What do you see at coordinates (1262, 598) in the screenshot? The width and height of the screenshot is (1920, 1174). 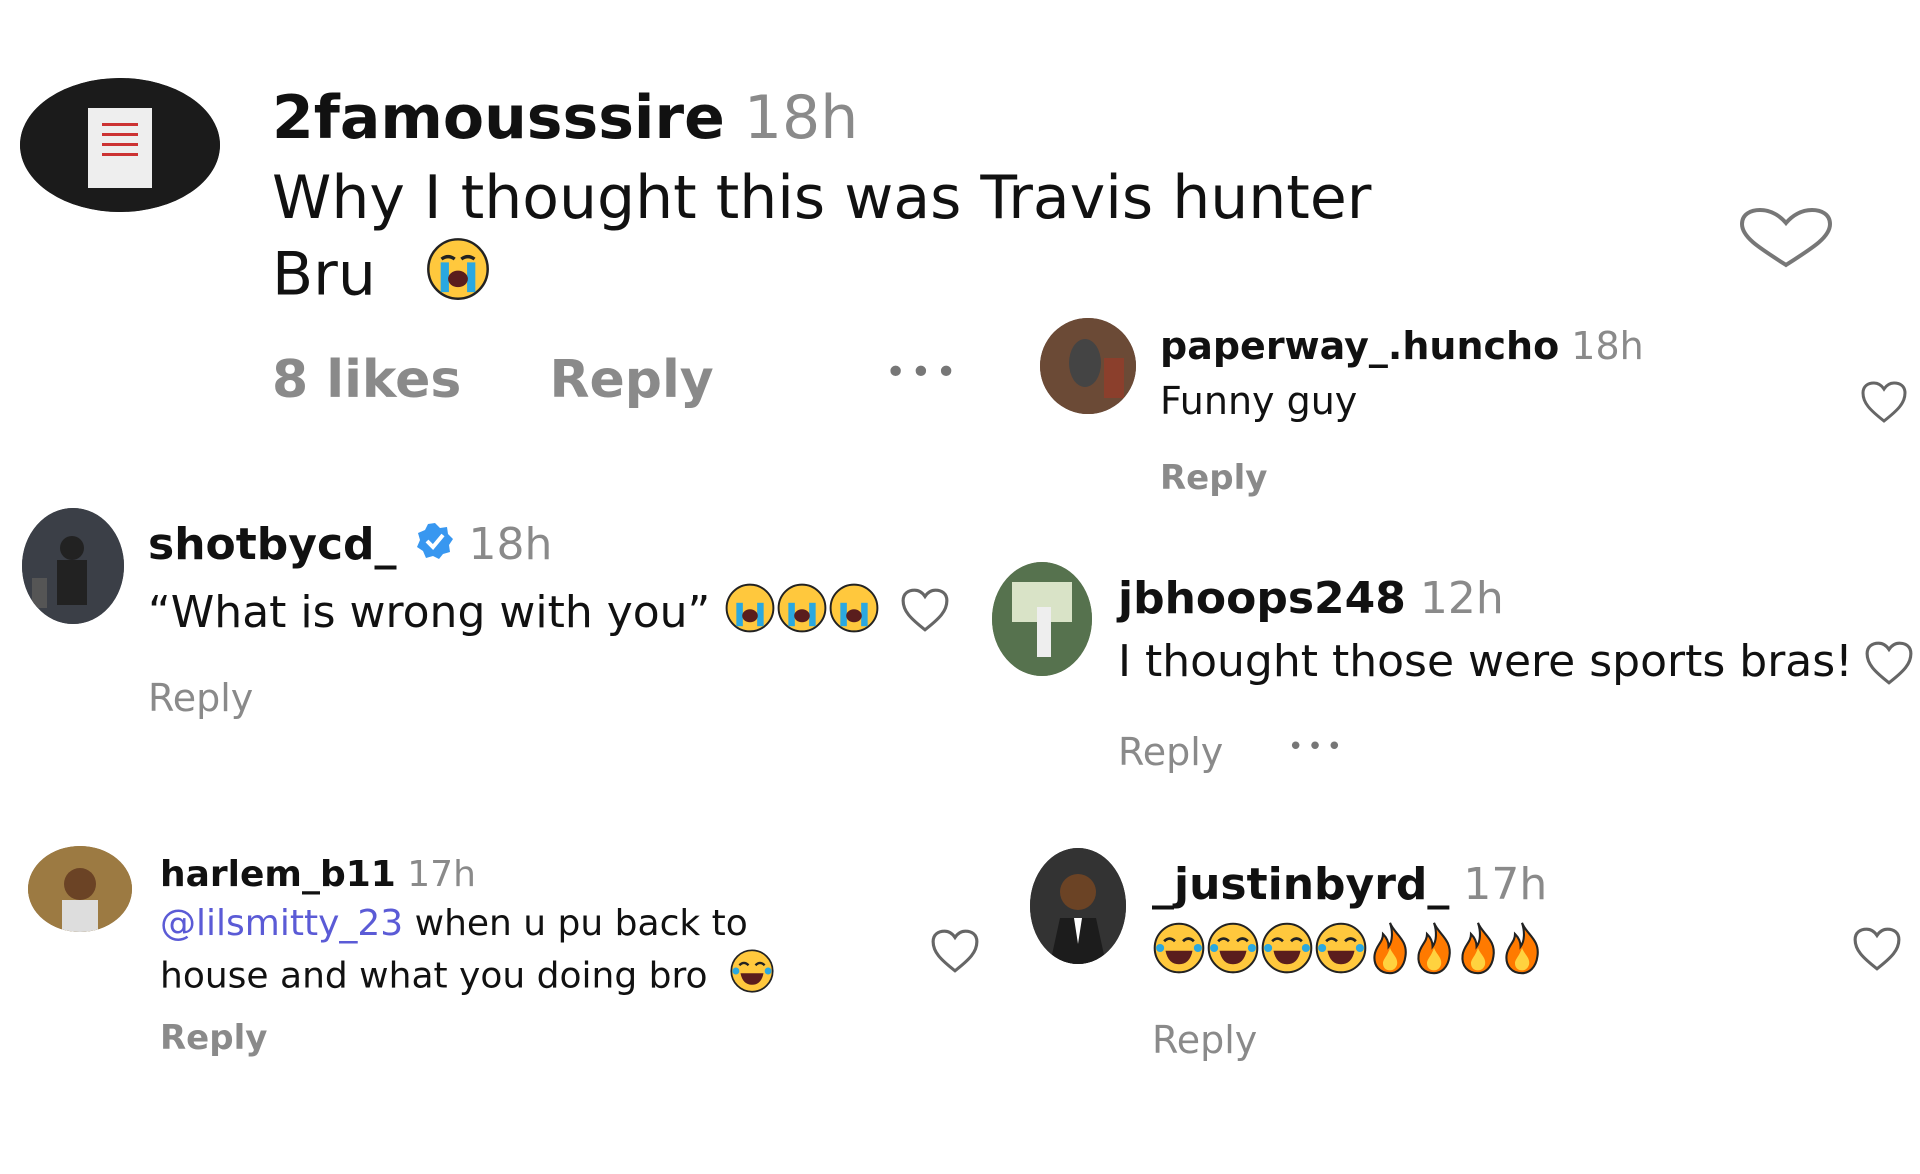 I see `username: jbhoops248` at bounding box center [1262, 598].